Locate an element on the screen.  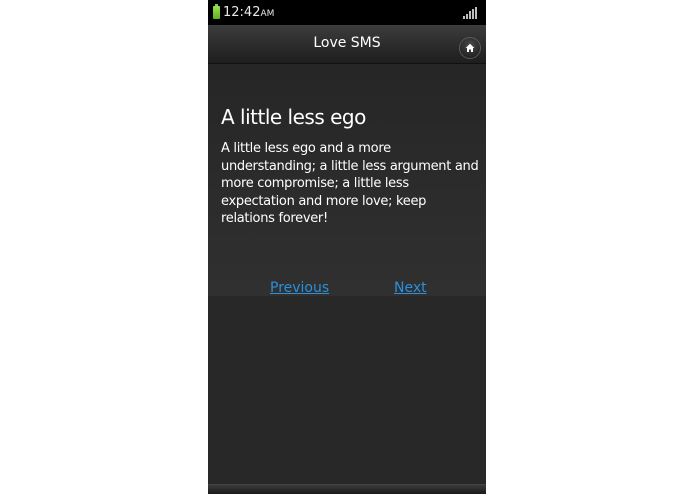
clock-time: 12:42 is located at coordinates (242, 12).